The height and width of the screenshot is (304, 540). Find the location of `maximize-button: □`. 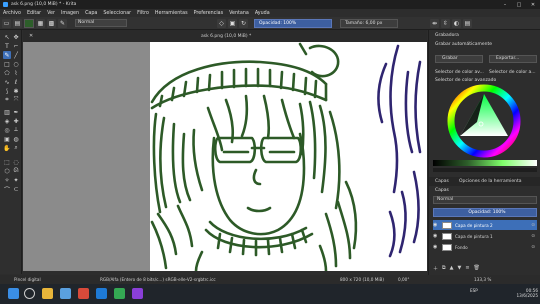

maximize-button: □ is located at coordinates (519, 5).